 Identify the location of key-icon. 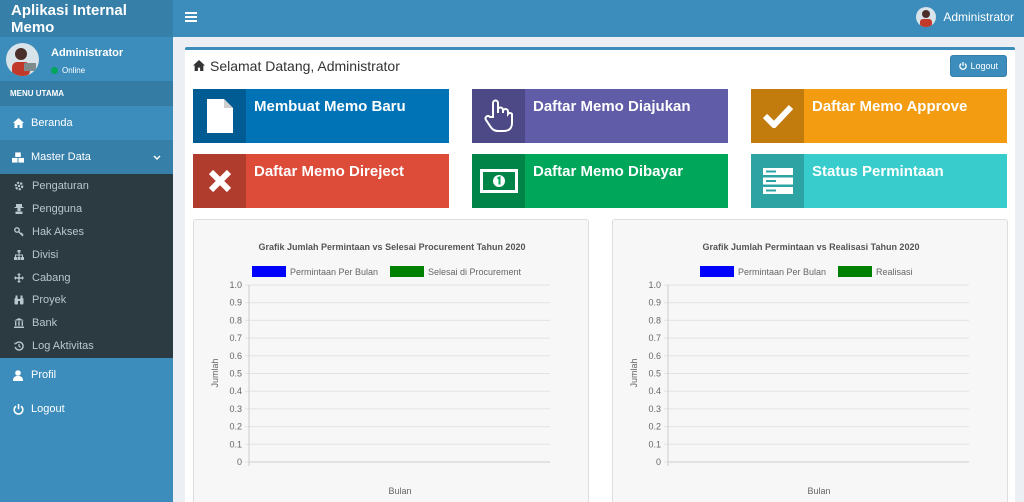
(18, 232).